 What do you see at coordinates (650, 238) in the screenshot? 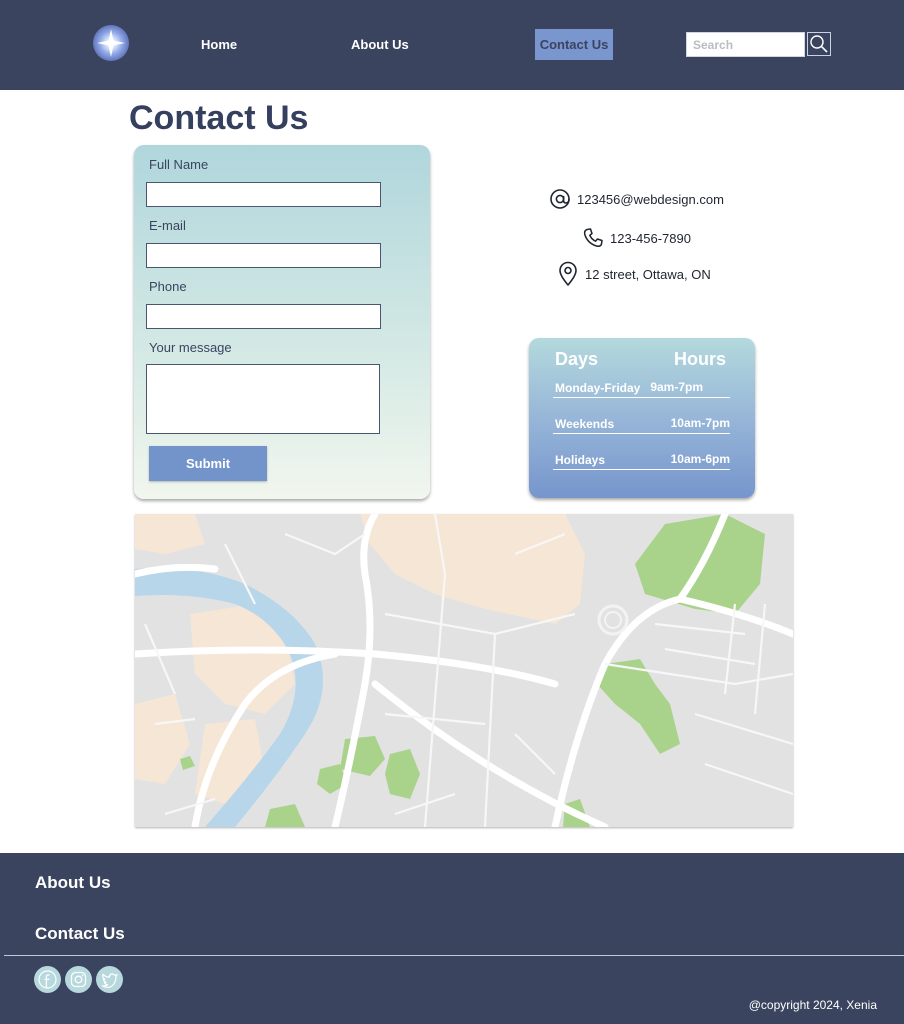
I see `contact-phone-text: 123-456-7890` at bounding box center [650, 238].